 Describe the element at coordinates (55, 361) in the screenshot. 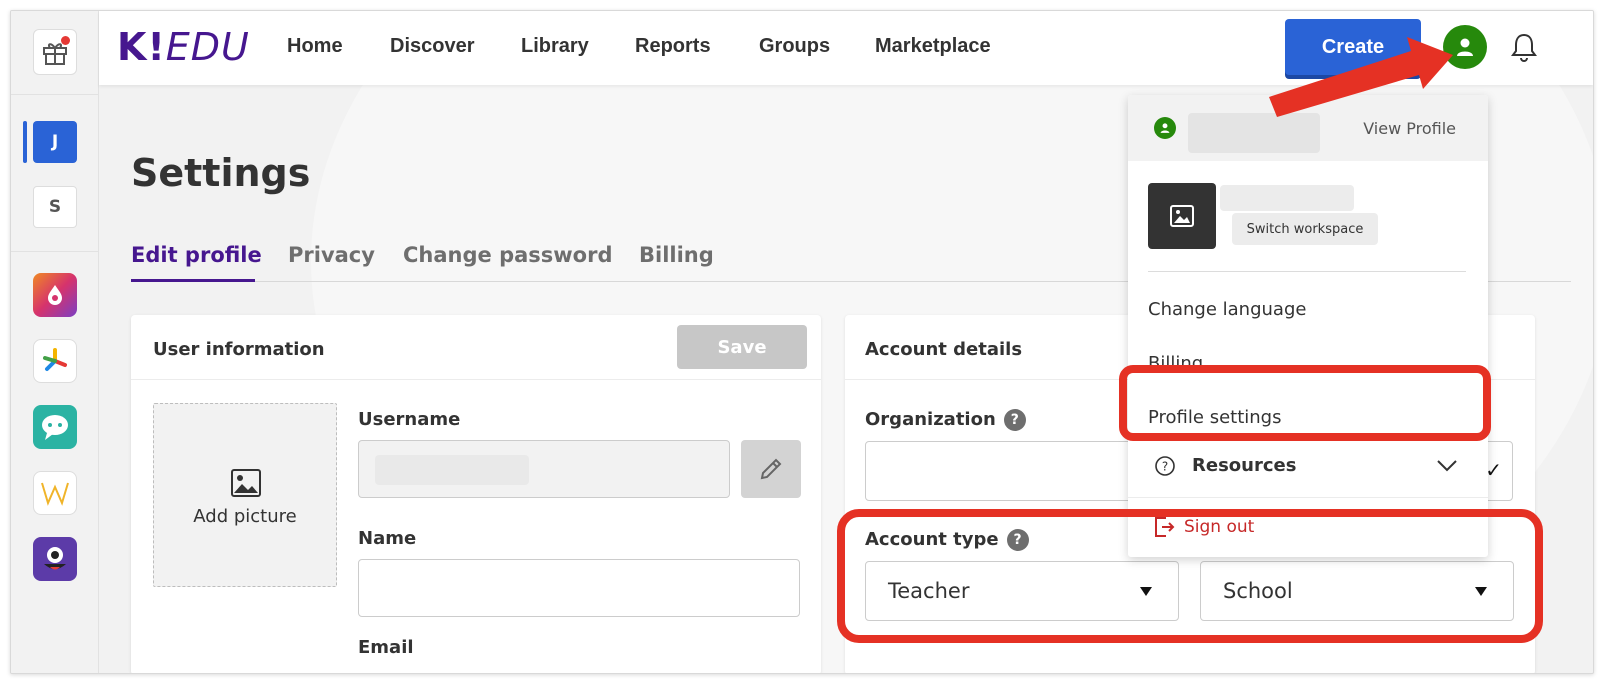

I see `pinwheel-app-icon` at that location.